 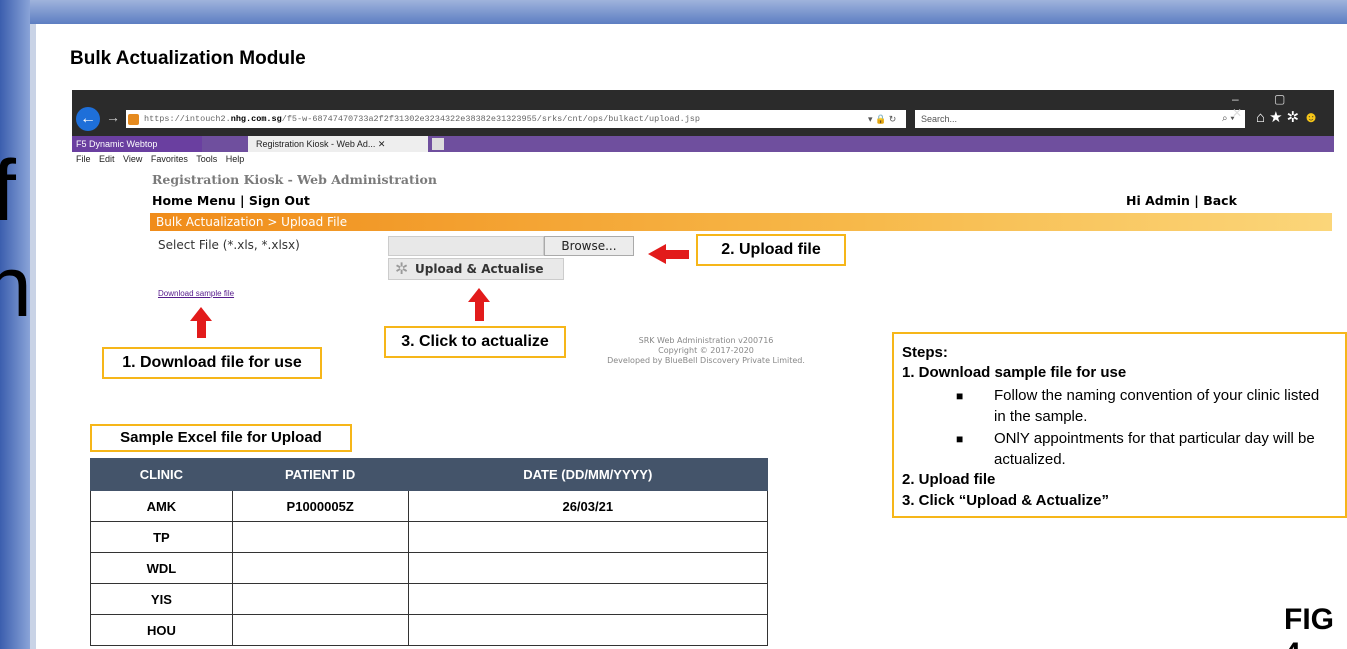 What do you see at coordinates (320, 506) in the screenshot?
I see `table-cell: P1000005Z` at bounding box center [320, 506].